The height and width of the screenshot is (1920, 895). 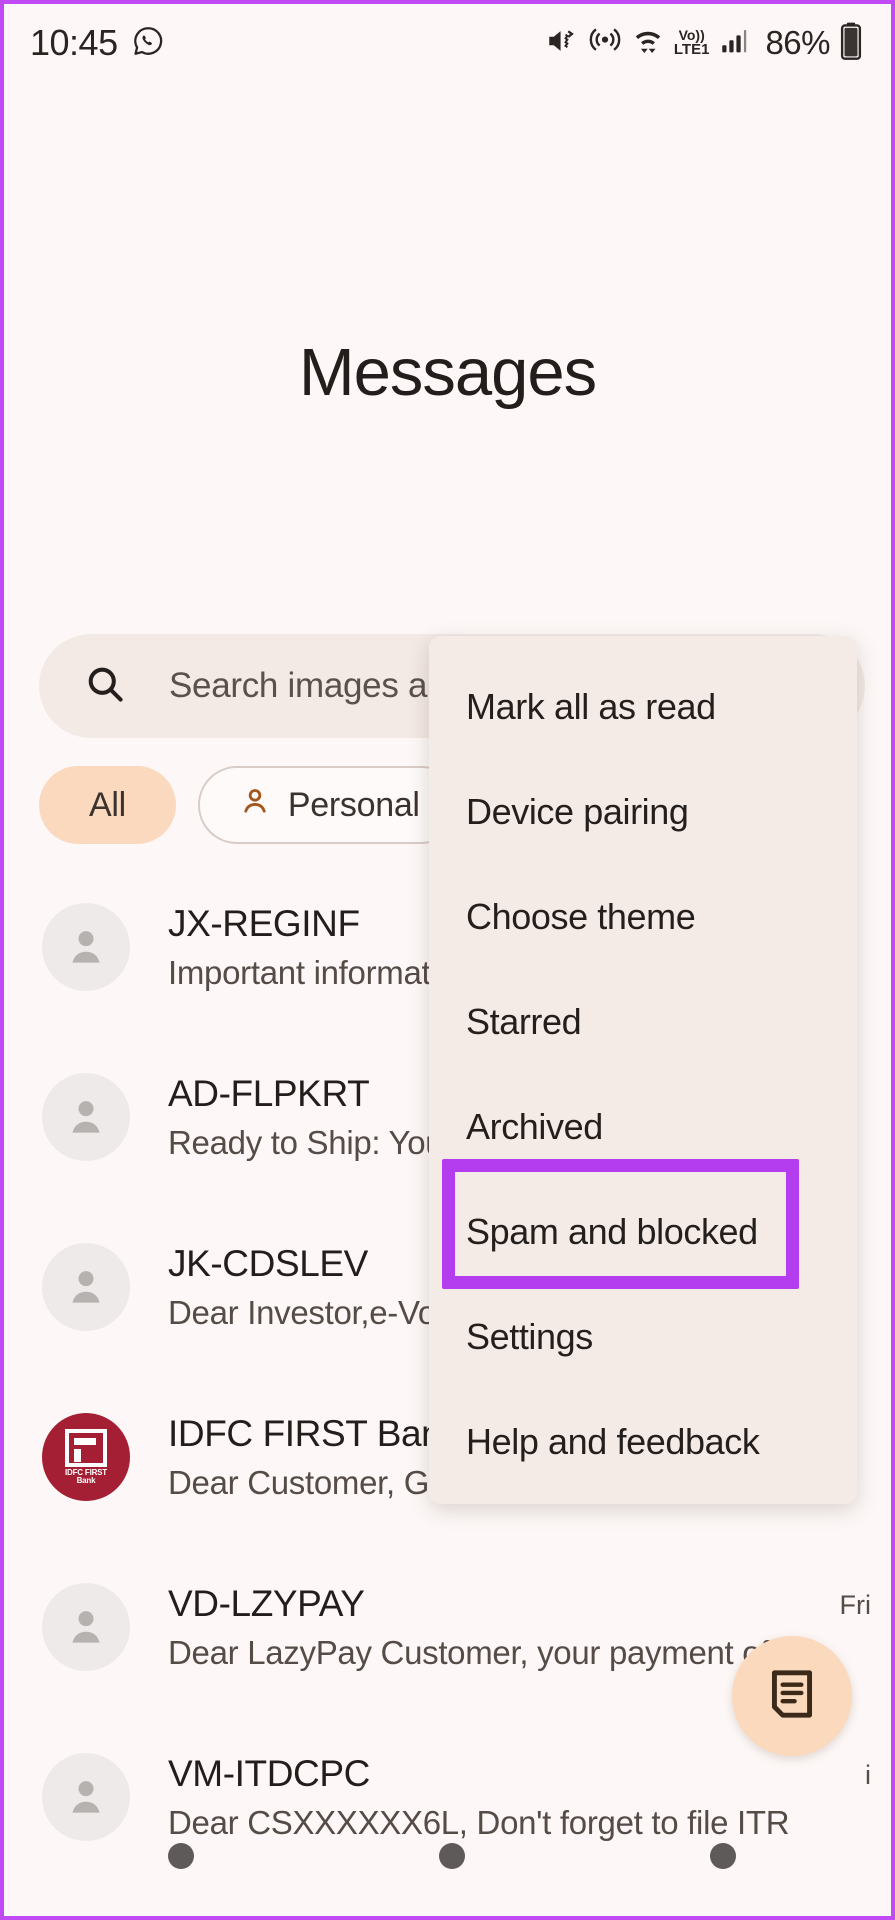 I want to click on menu-item-choose-theme: Choose theme, so click(x=643, y=916).